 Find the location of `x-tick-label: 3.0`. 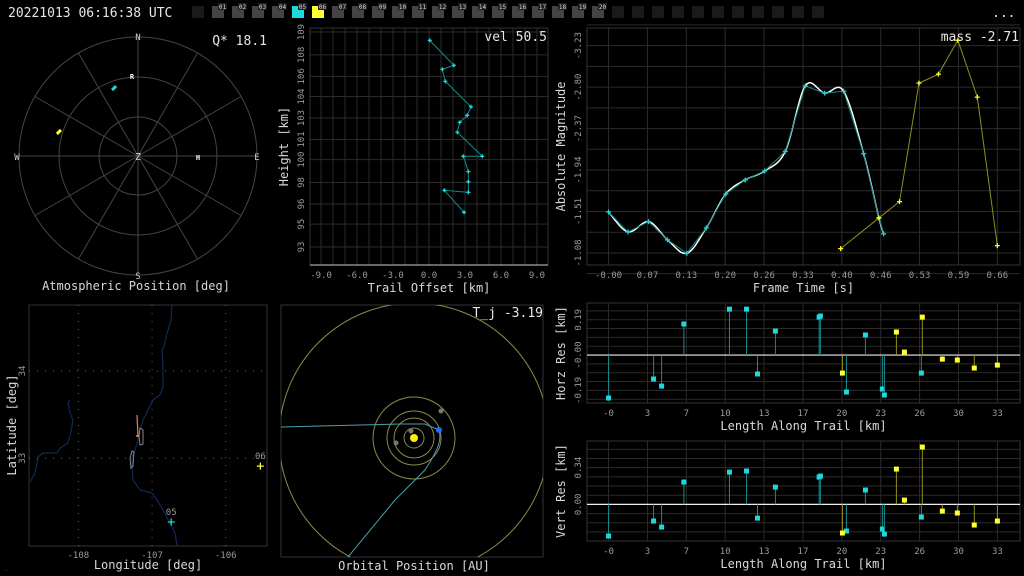

x-tick-label: 3.0 is located at coordinates (465, 276).